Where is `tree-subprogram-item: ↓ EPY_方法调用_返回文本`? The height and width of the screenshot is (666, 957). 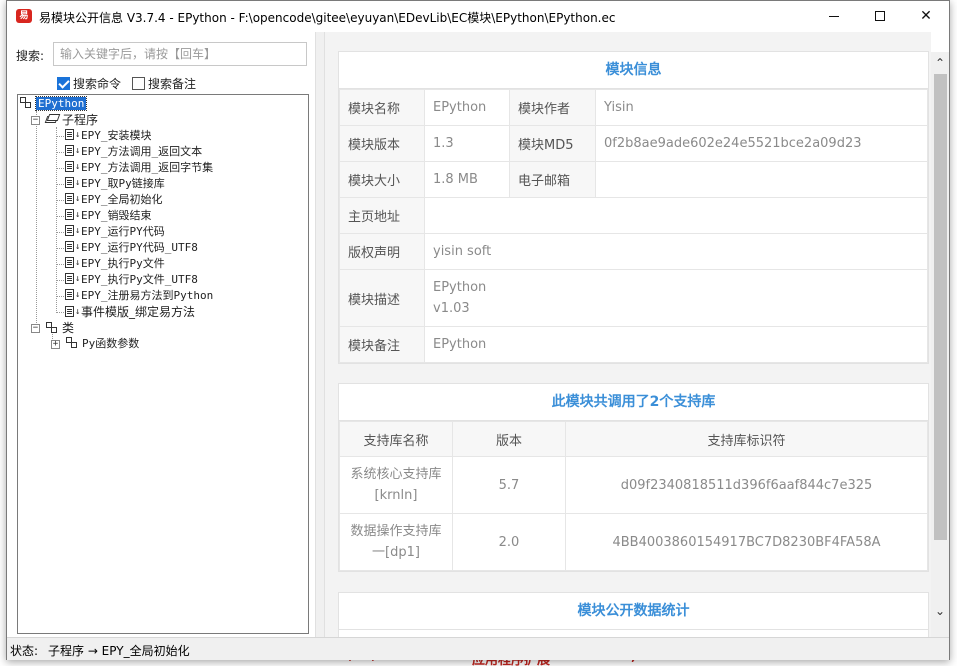
tree-subprogram-item: ↓ EPY_方法调用_返回文本 is located at coordinates (133, 152).